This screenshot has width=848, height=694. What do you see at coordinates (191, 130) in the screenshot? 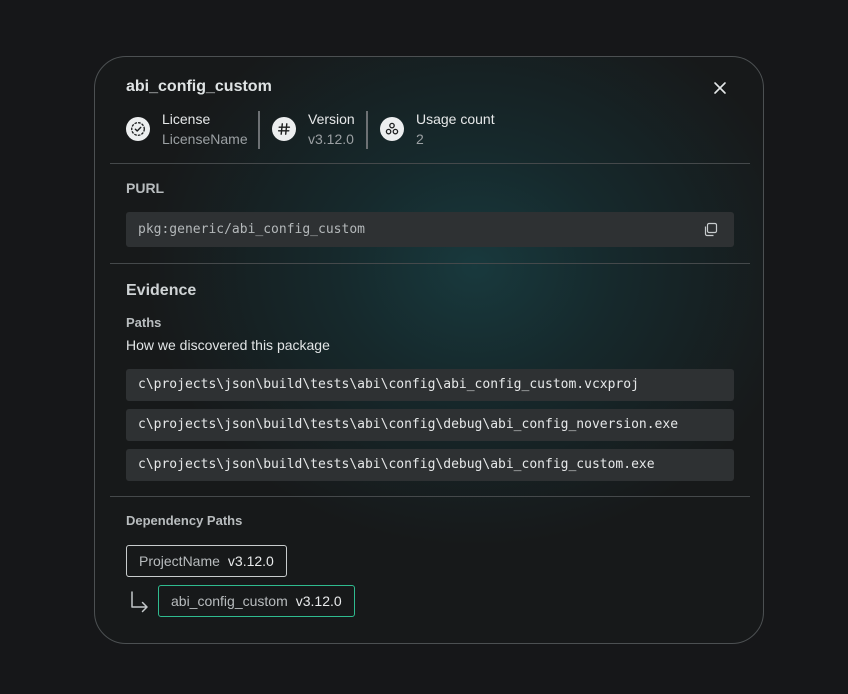
I see `license-info: License LicenseName` at bounding box center [191, 130].